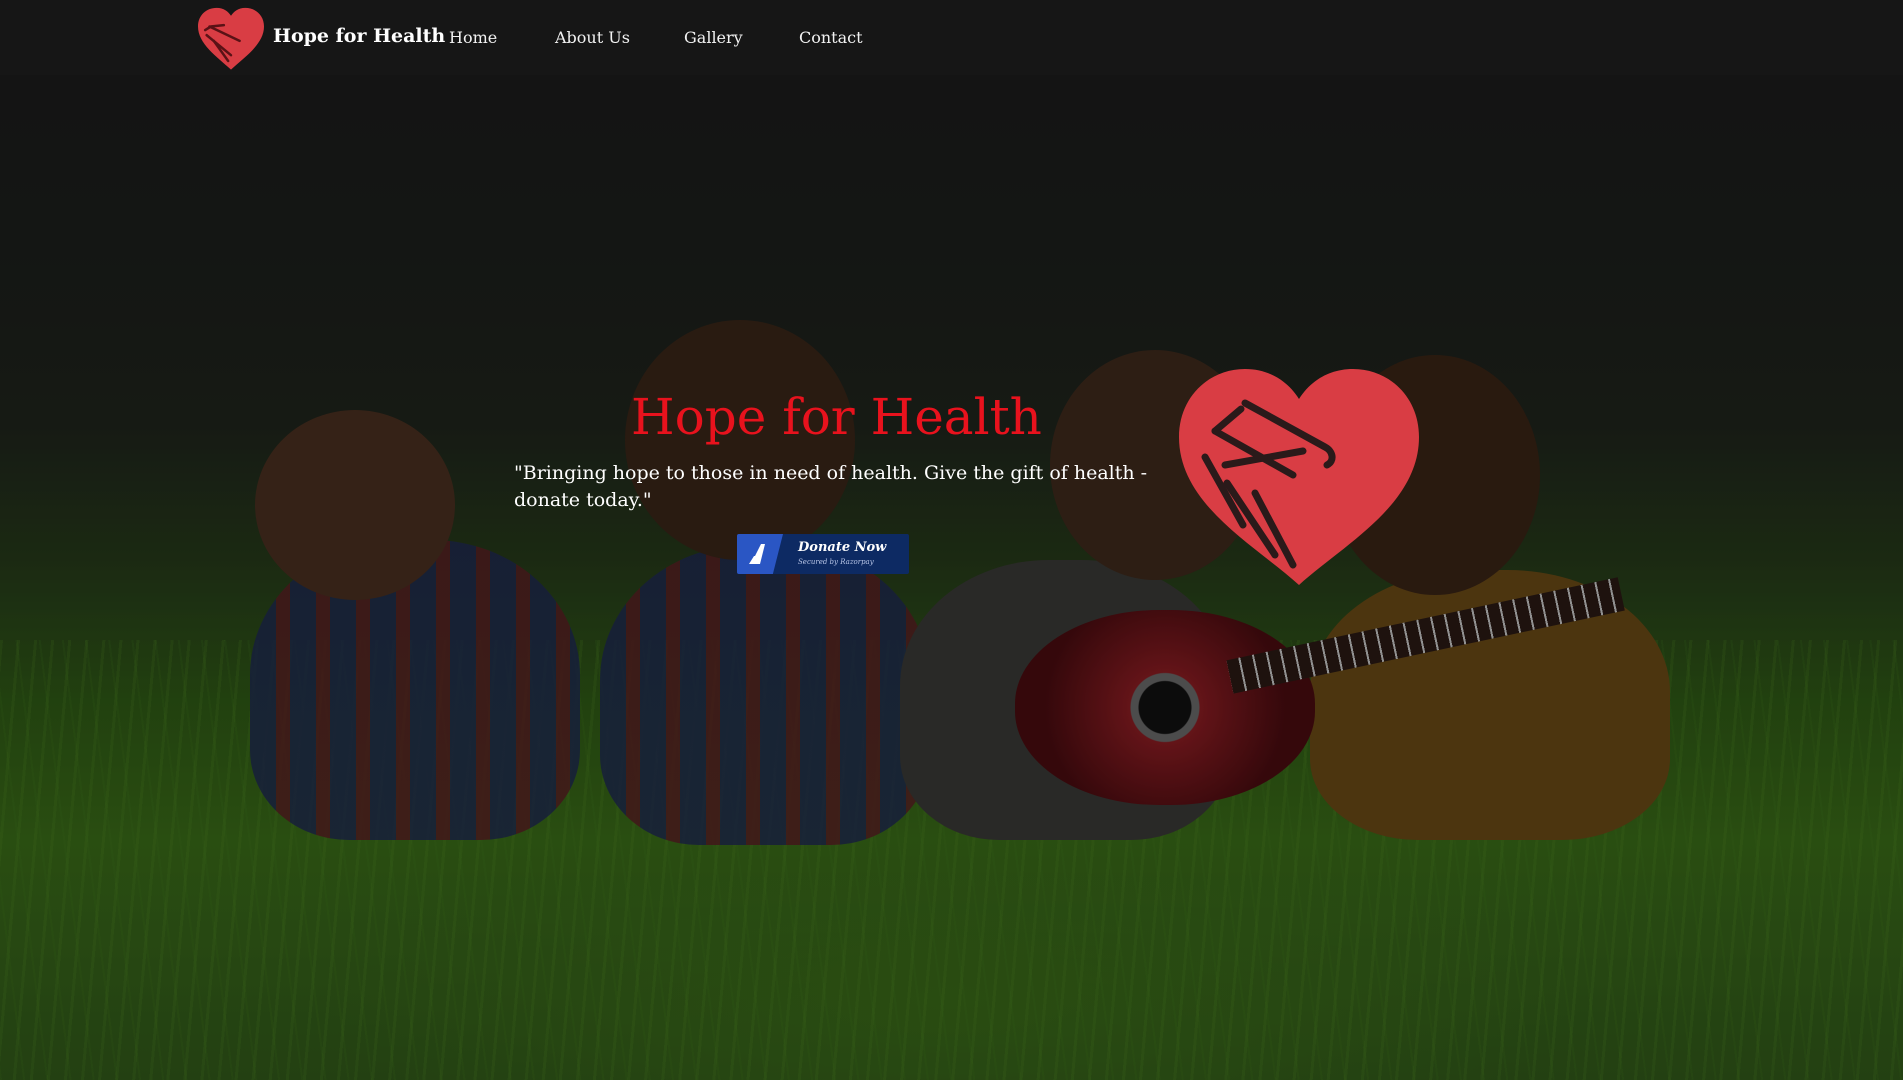 This screenshot has width=1903, height=1080. Describe the element at coordinates (836, 417) in the screenshot. I see `hero-title: Hope for Health` at that location.